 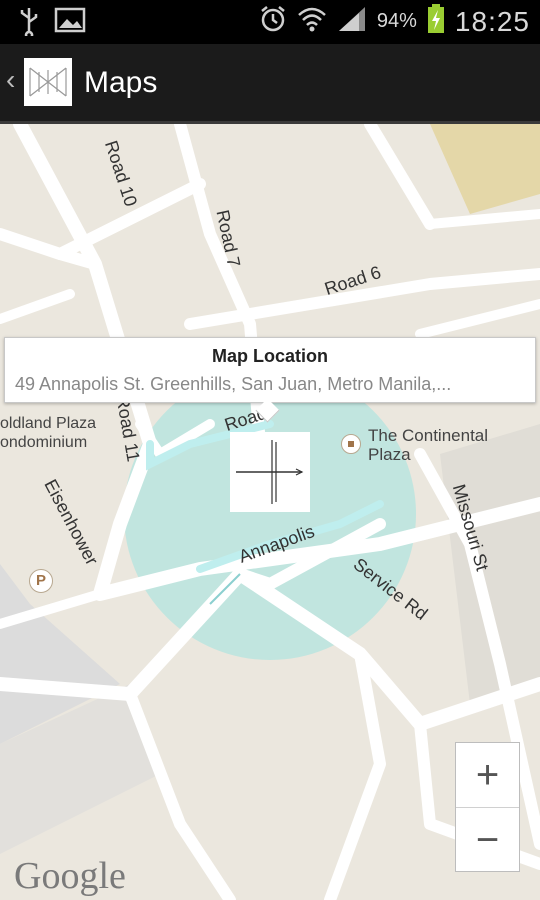 I want to click on building-poi-icon, so click(x=351, y=444).